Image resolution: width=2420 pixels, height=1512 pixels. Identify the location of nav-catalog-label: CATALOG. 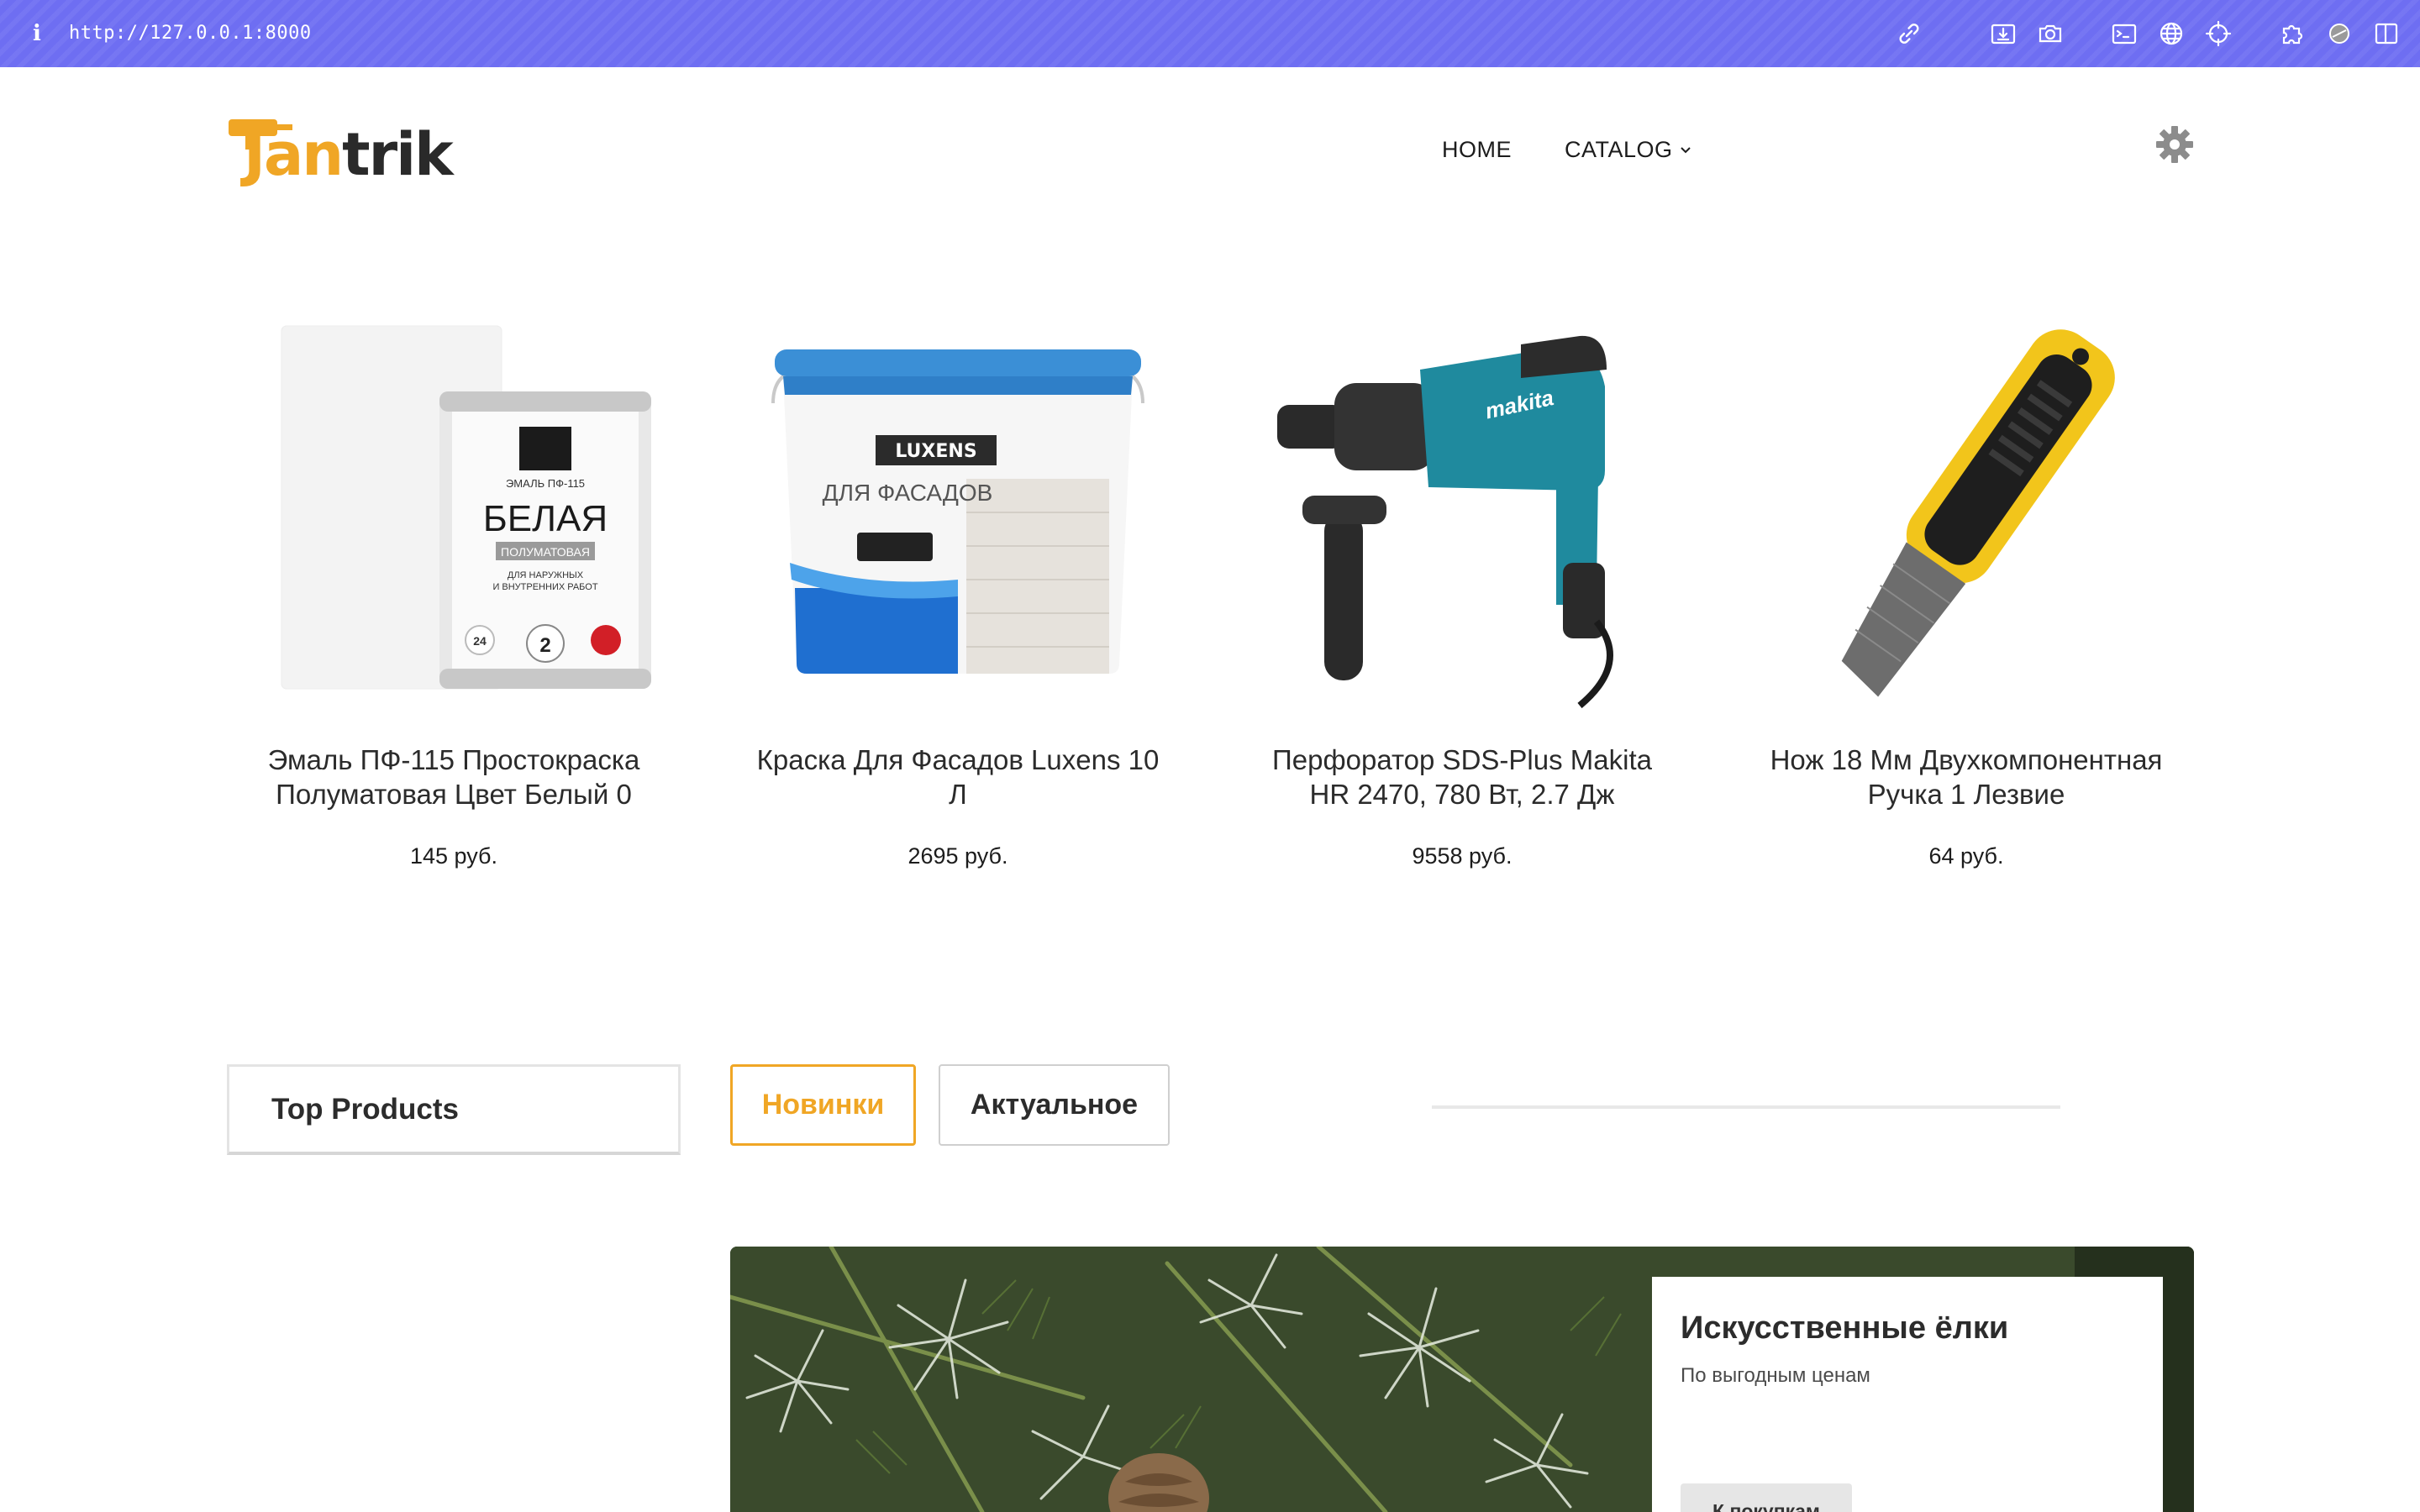
(1619, 149).